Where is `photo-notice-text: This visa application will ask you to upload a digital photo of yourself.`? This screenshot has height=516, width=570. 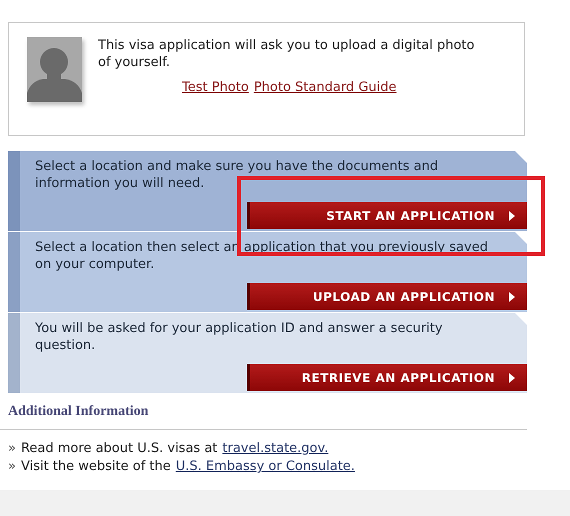
photo-notice-text: This visa application will ask you to upload a digital photo of yourself. is located at coordinates (287, 54).